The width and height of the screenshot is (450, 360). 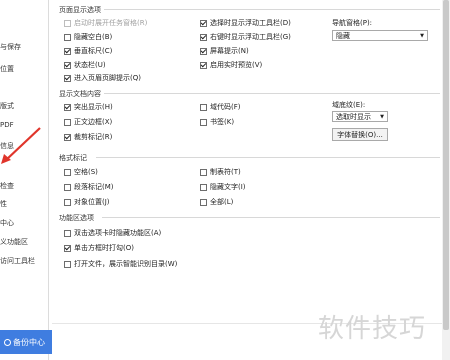 I want to click on option-tab-characters: 制表符(T), so click(x=220, y=172).